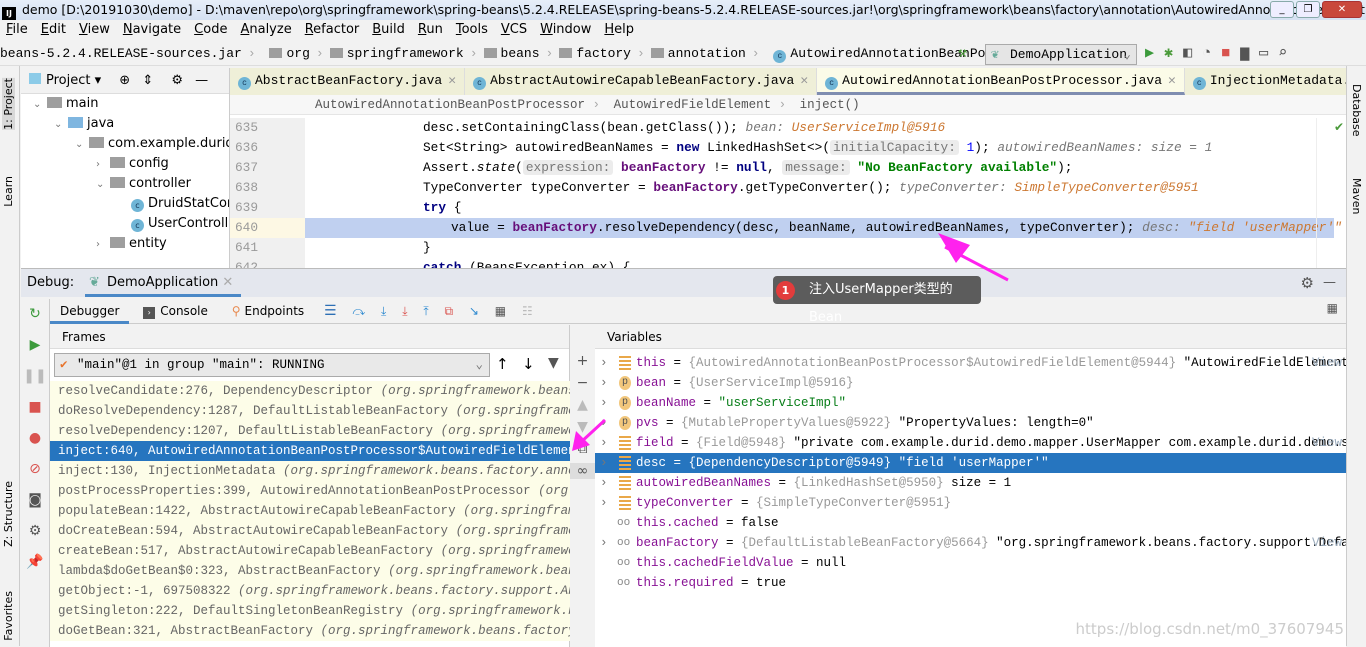  I want to click on breadcrumb-item: AutowiredAnnotationBeanPostProcessor, so click(450, 105).